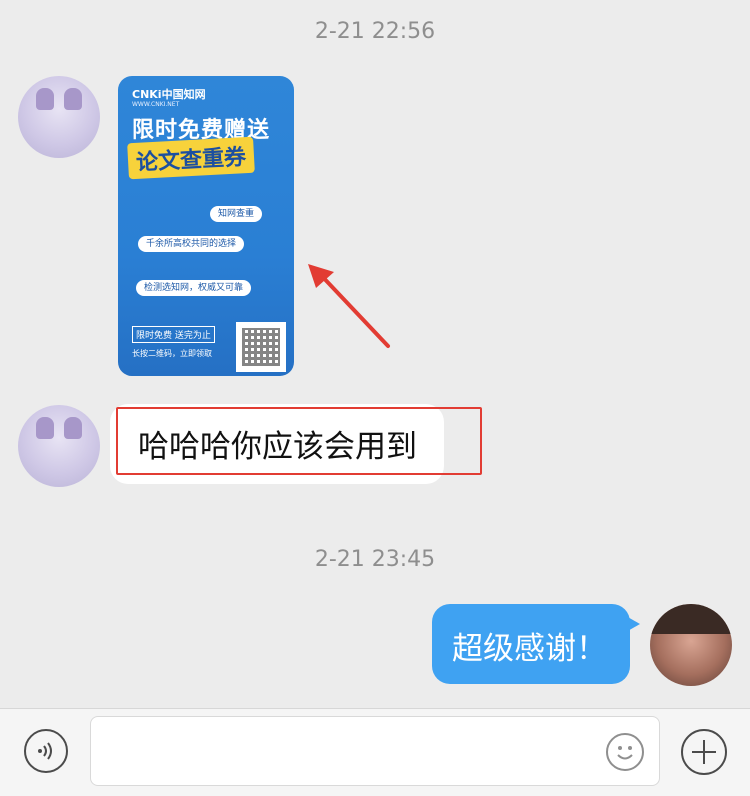 Image resolution: width=750 pixels, height=796 pixels. Describe the element at coordinates (261, 347) in the screenshot. I see `qr-code-icon` at that location.